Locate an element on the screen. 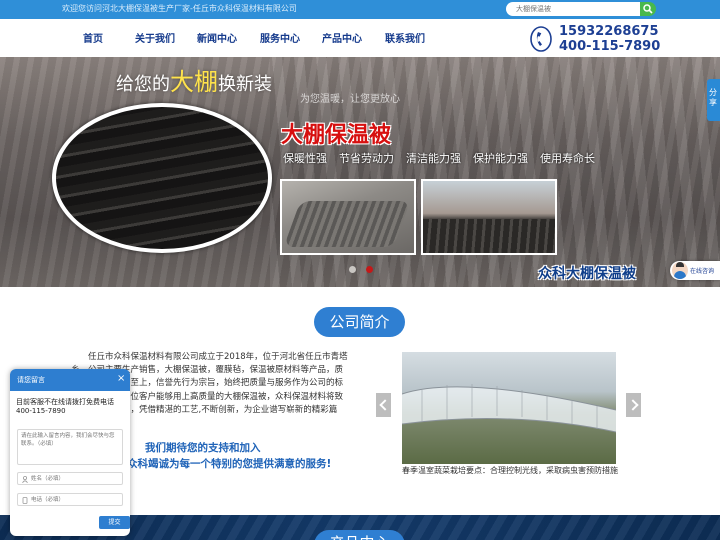  search-button is located at coordinates (648, 9).